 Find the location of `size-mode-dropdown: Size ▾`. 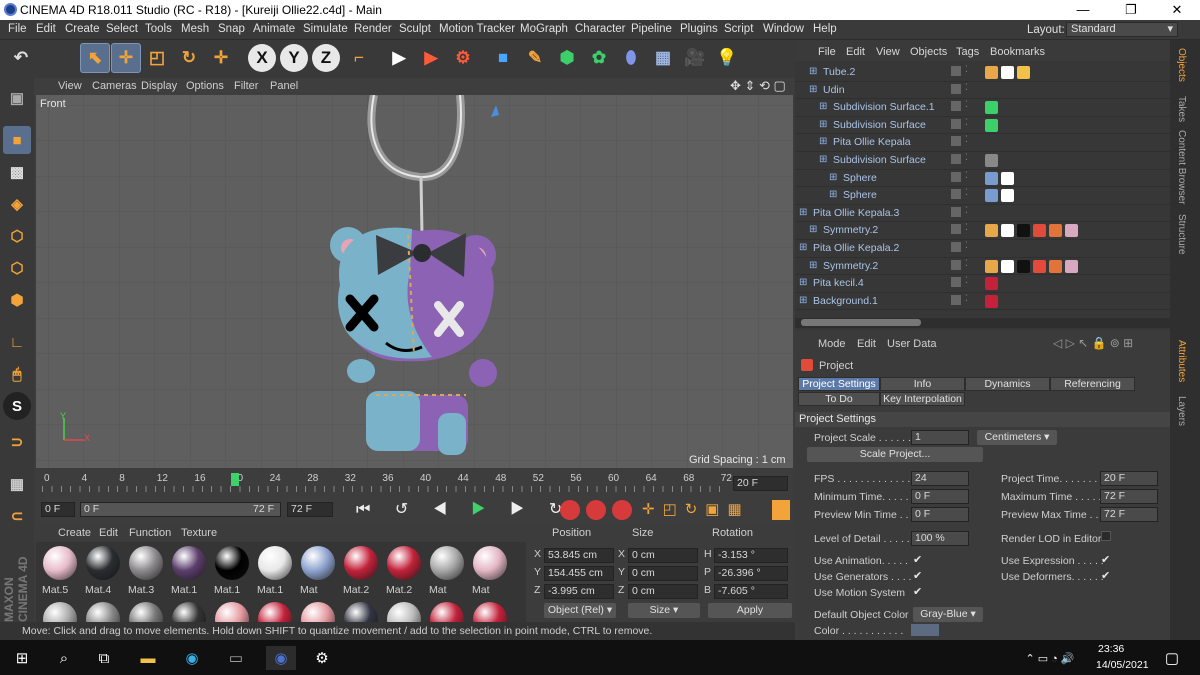

size-mode-dropdown: Size ▾ is located at coordinates (664, 610).